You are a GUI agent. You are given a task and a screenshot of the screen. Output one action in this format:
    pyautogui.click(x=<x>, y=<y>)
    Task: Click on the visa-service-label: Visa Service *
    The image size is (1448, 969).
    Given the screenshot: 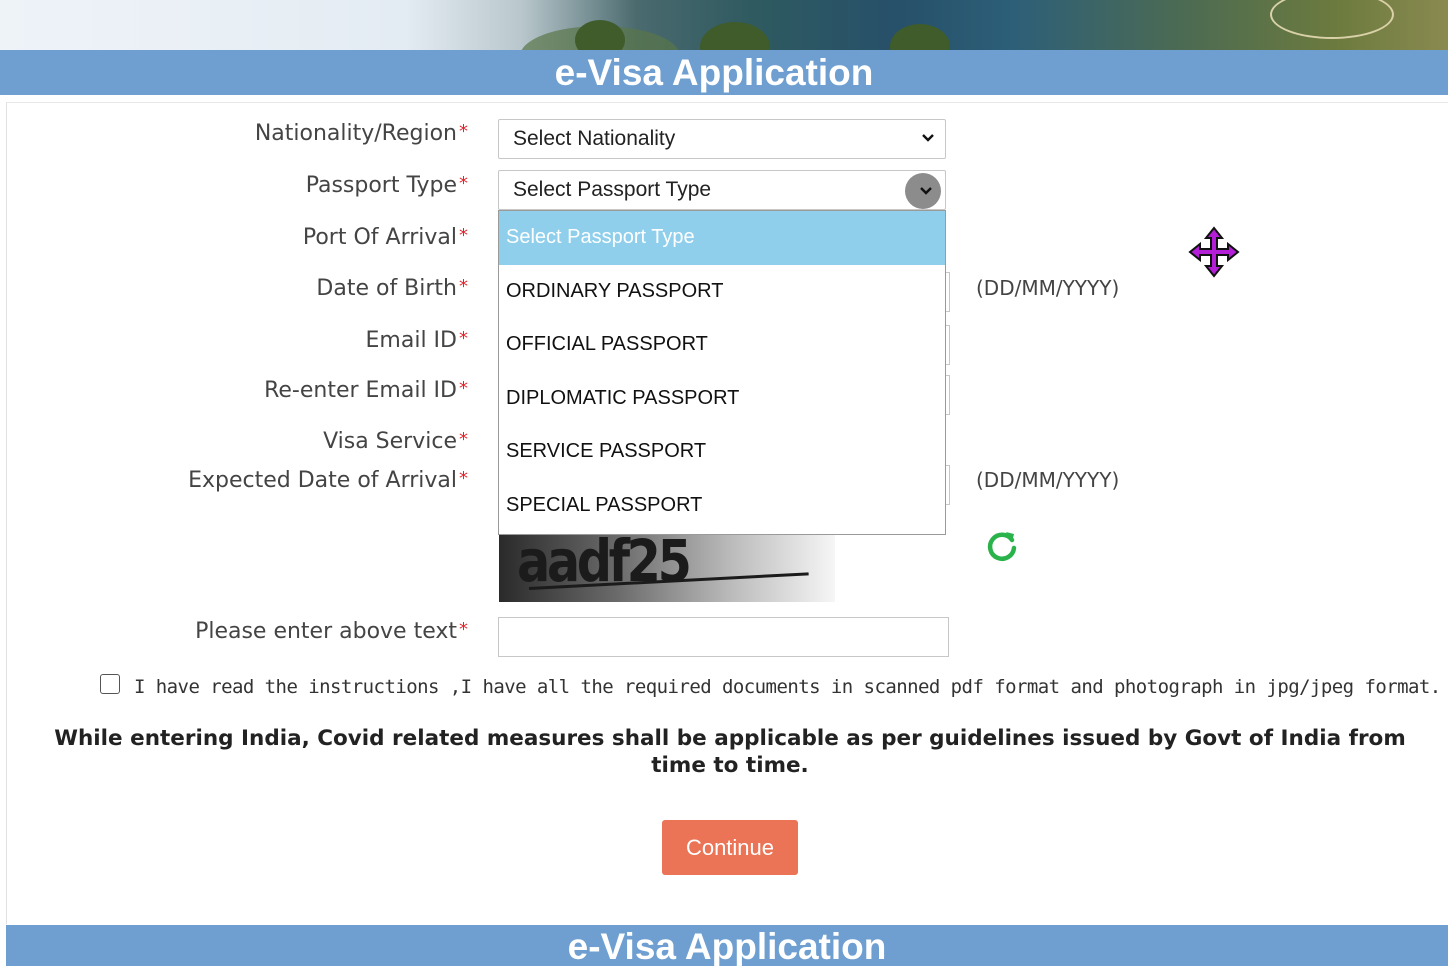 What is the action you would take?
    pyautogui.click(x=395, y=441)
    